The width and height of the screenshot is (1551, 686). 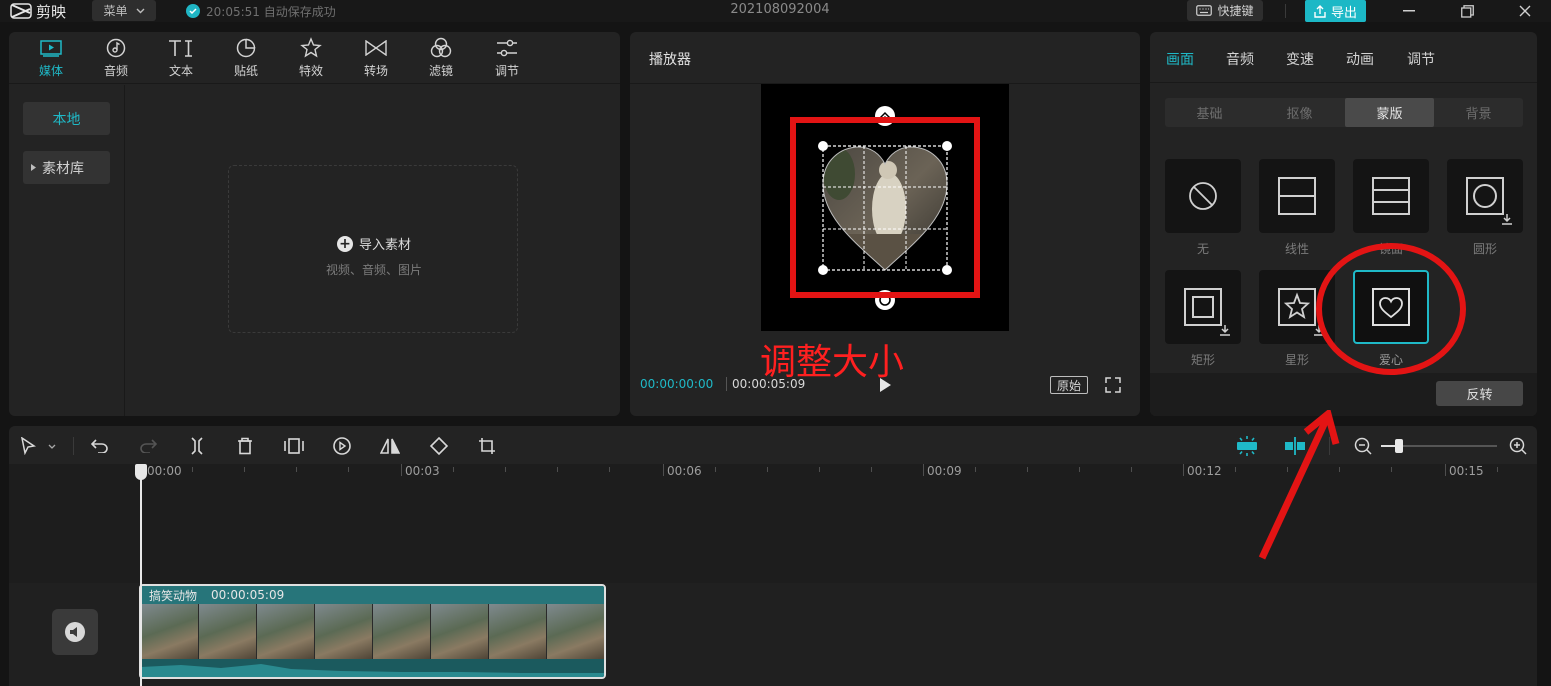 I want to click on tab-sticker: 贴纸, so click(x=246, y=59).